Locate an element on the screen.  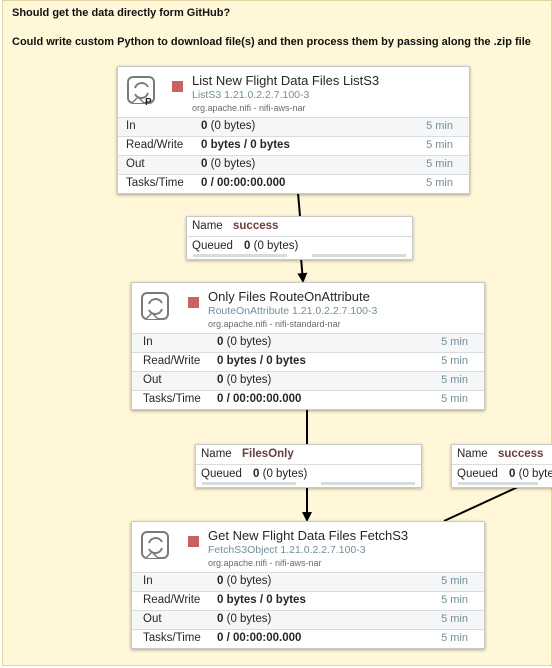
connection-queued-row: Queued 0 (0 bytes) is located at coordinates (299, 246).